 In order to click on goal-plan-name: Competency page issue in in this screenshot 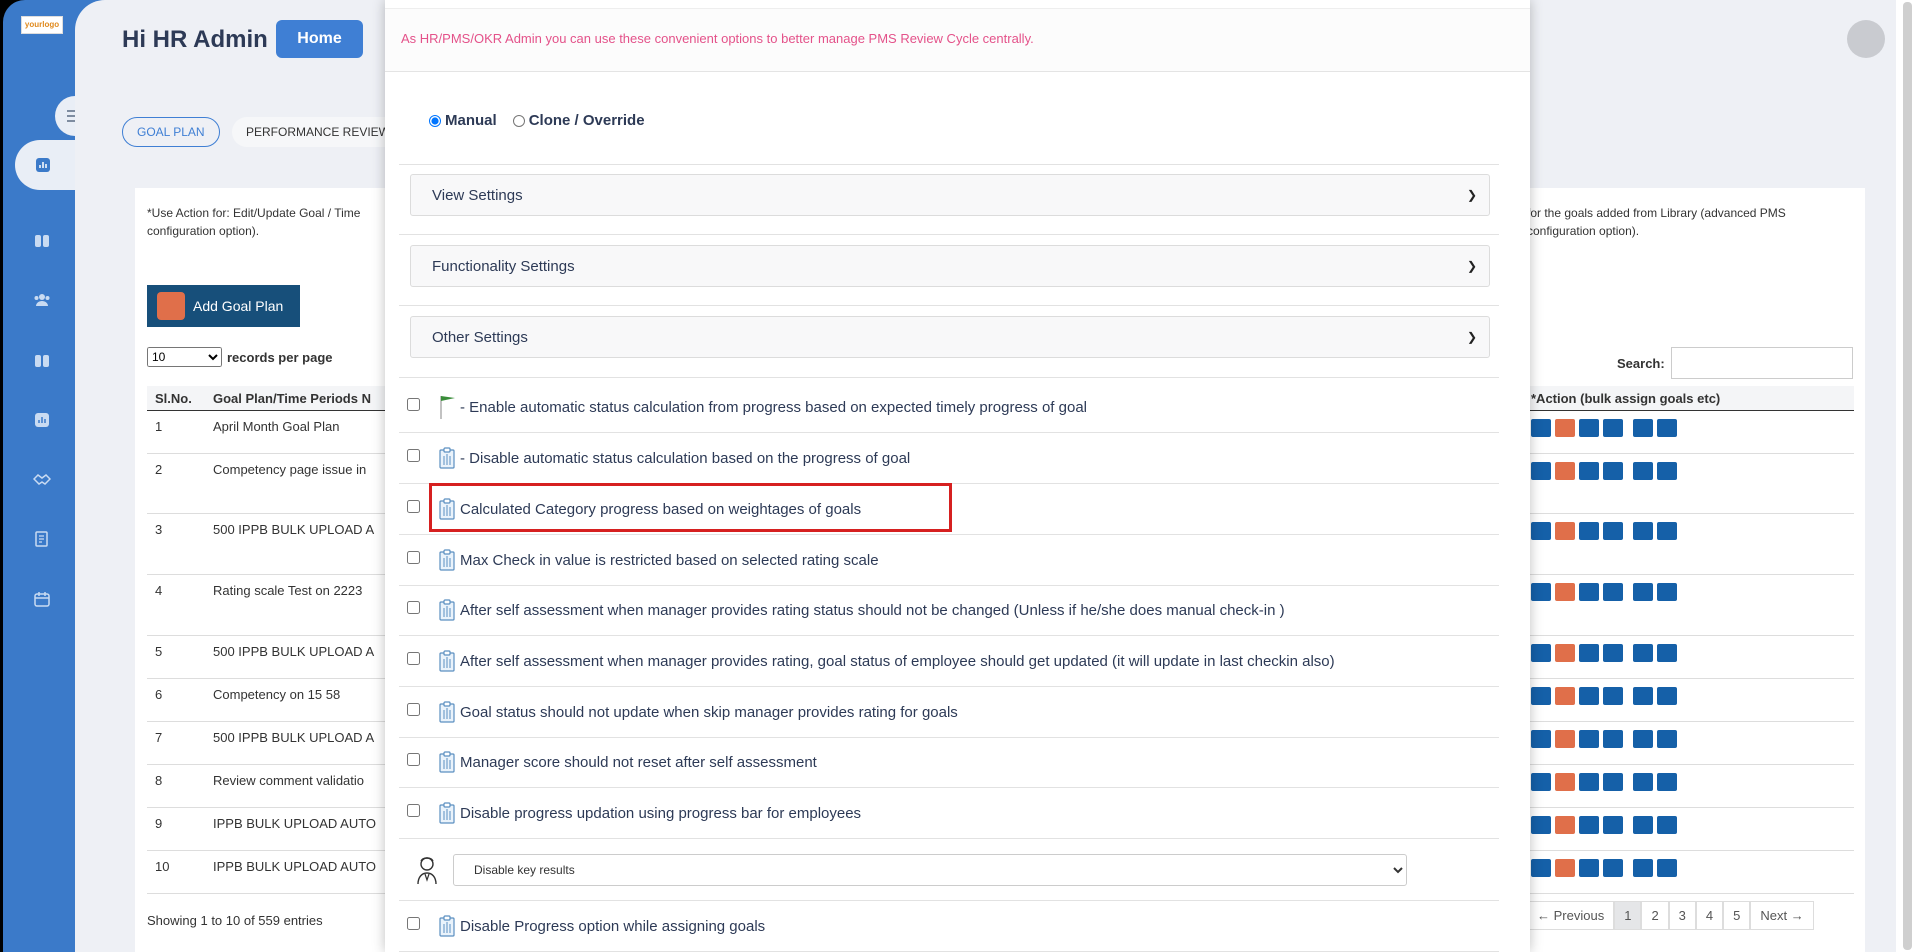, I will do `click(300, 469)`.